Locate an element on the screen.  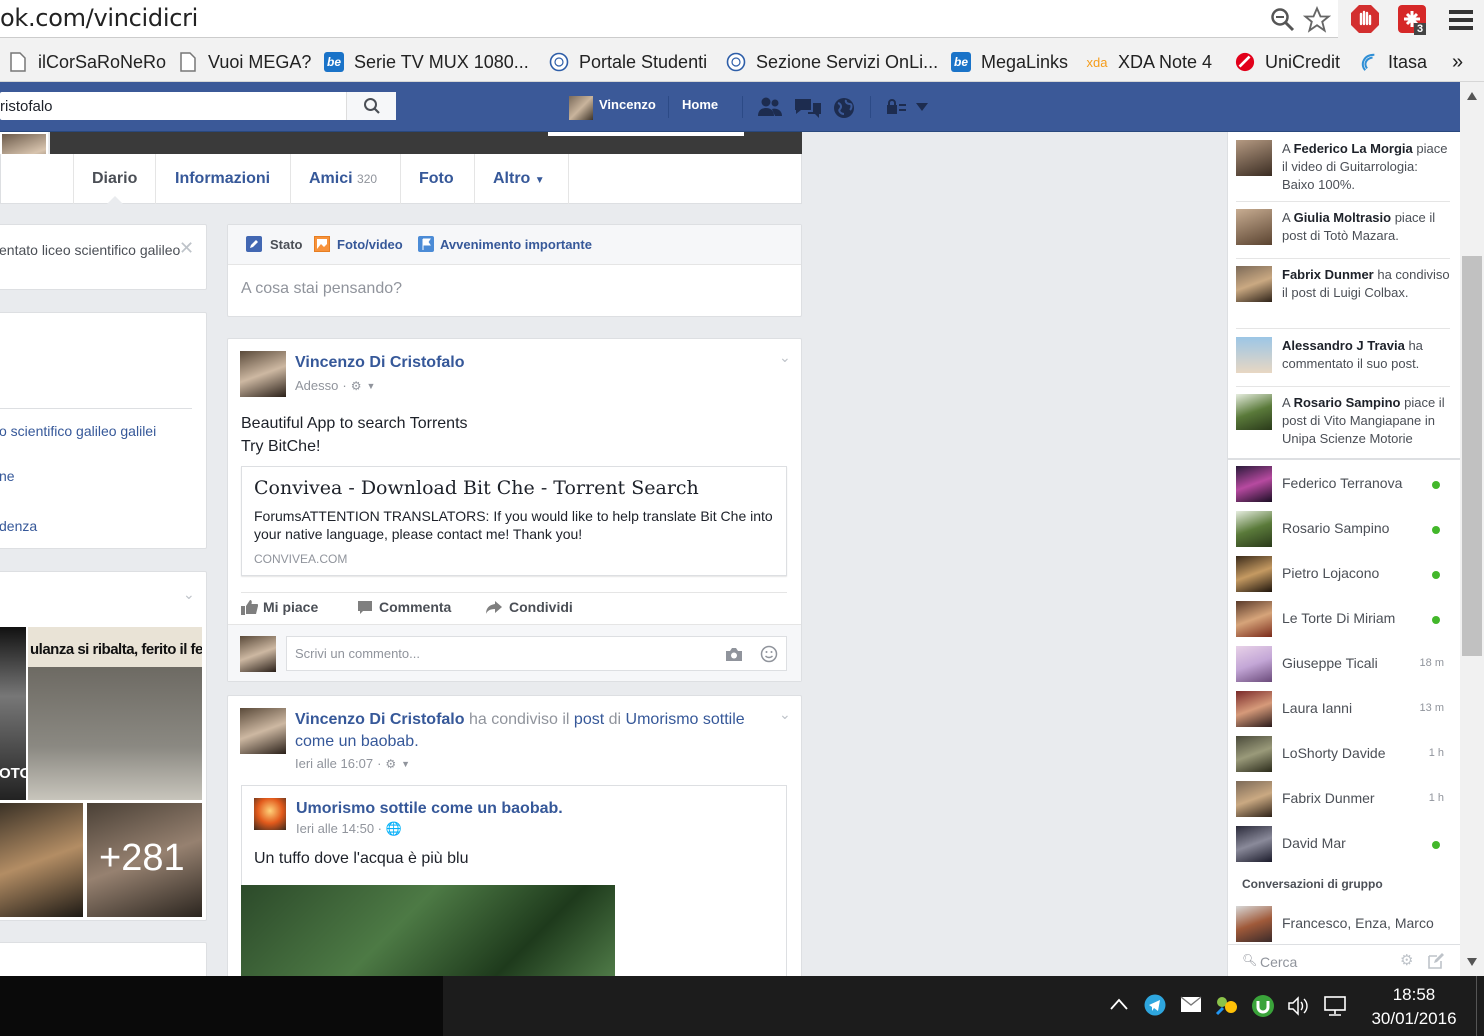
messages-icon is located at coordinates (808, 108).